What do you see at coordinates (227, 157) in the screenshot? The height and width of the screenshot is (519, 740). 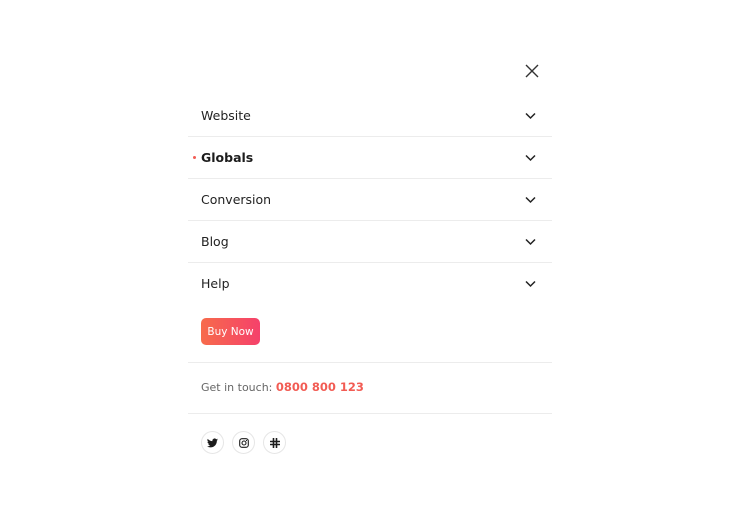 I see `menu-item-label: Globals` at bounding box center [227, 157].